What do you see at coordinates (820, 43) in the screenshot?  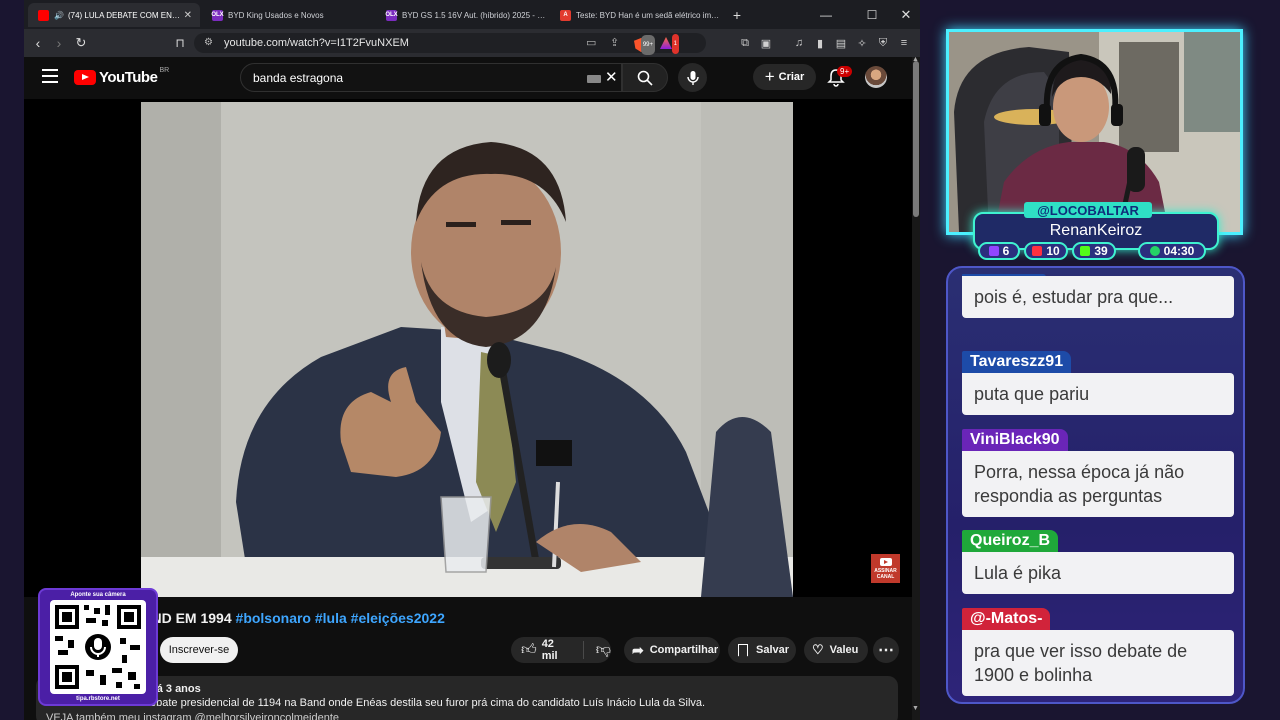 I see `sidebar-icon: ▮` at bounding box center [820, 43].